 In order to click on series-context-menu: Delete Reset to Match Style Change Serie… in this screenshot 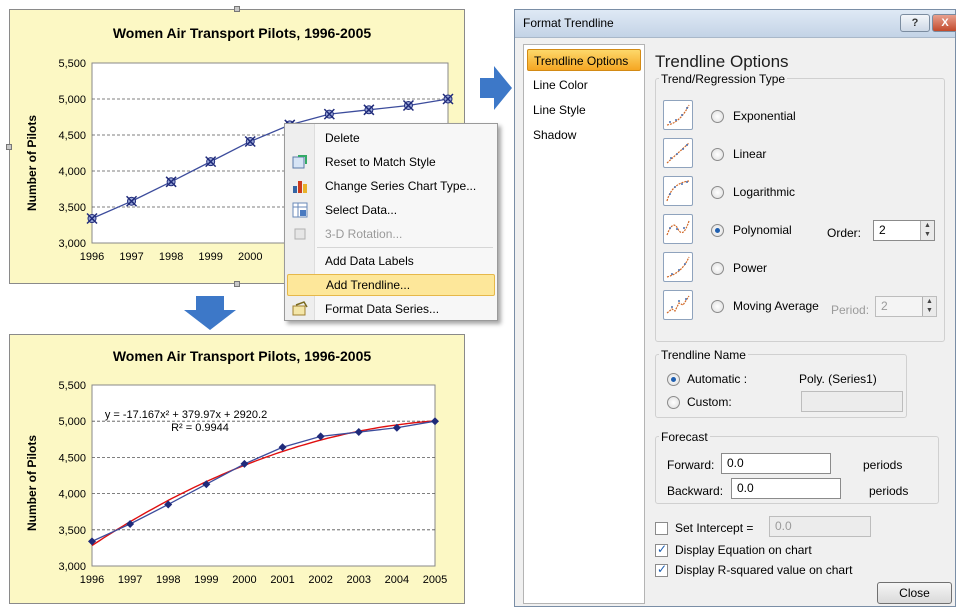, I will do `click(391, 222)`.